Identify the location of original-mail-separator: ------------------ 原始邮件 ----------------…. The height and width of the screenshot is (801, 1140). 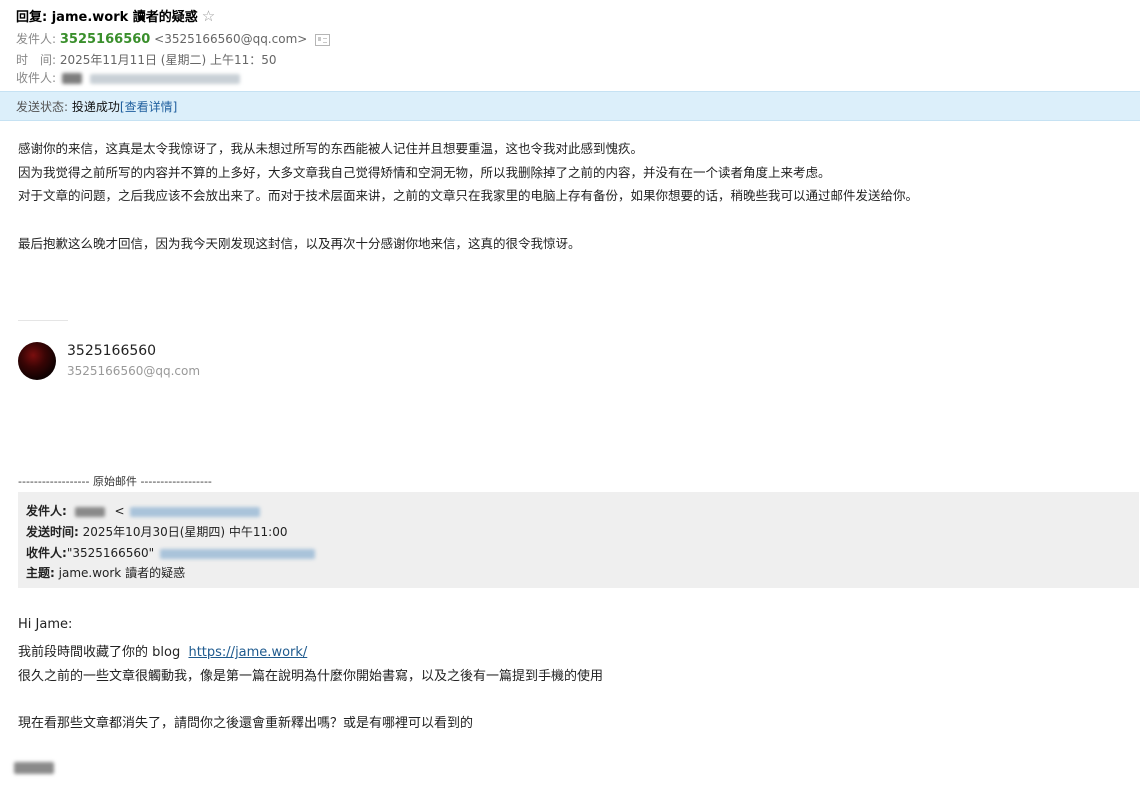
(115, 481).